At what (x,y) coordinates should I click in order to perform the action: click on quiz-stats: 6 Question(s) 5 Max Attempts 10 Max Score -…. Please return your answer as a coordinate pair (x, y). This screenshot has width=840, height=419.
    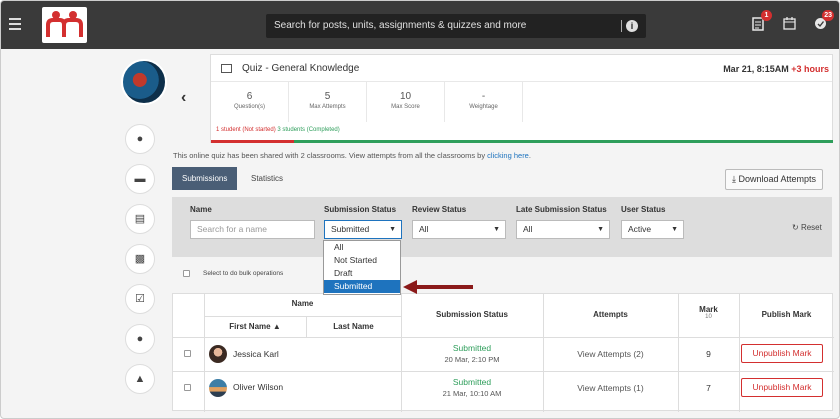
    Looking at the image, I should click on (521, 102).